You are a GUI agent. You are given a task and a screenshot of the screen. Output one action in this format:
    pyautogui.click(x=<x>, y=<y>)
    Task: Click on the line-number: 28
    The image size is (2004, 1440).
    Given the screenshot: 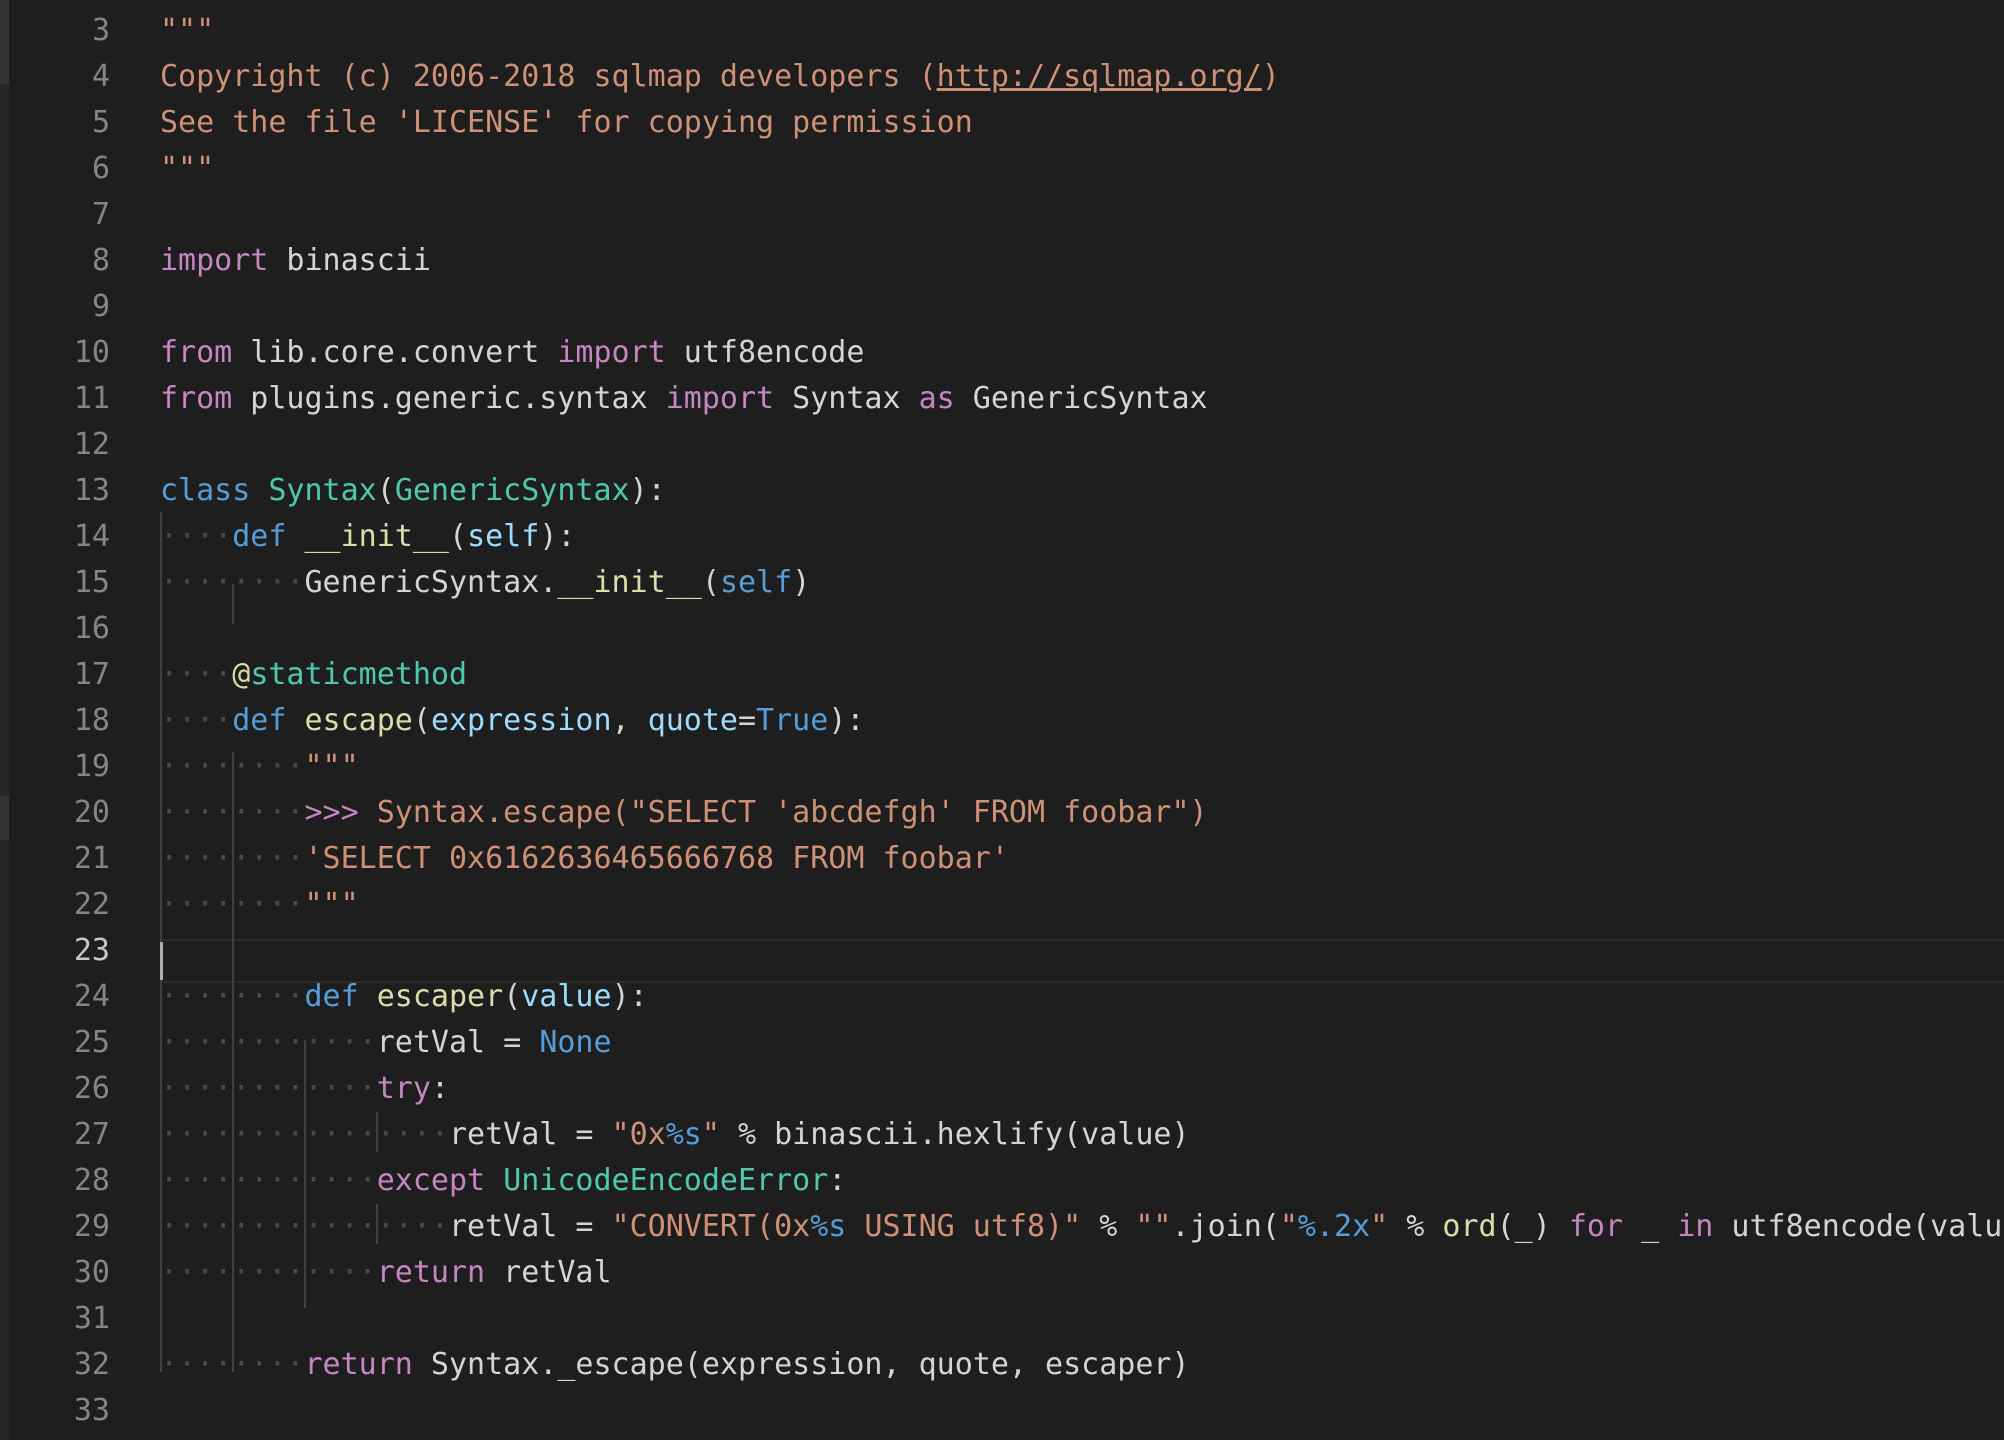 What is the action you would take?
    pyautogui.click(x=92, y=1181)
    